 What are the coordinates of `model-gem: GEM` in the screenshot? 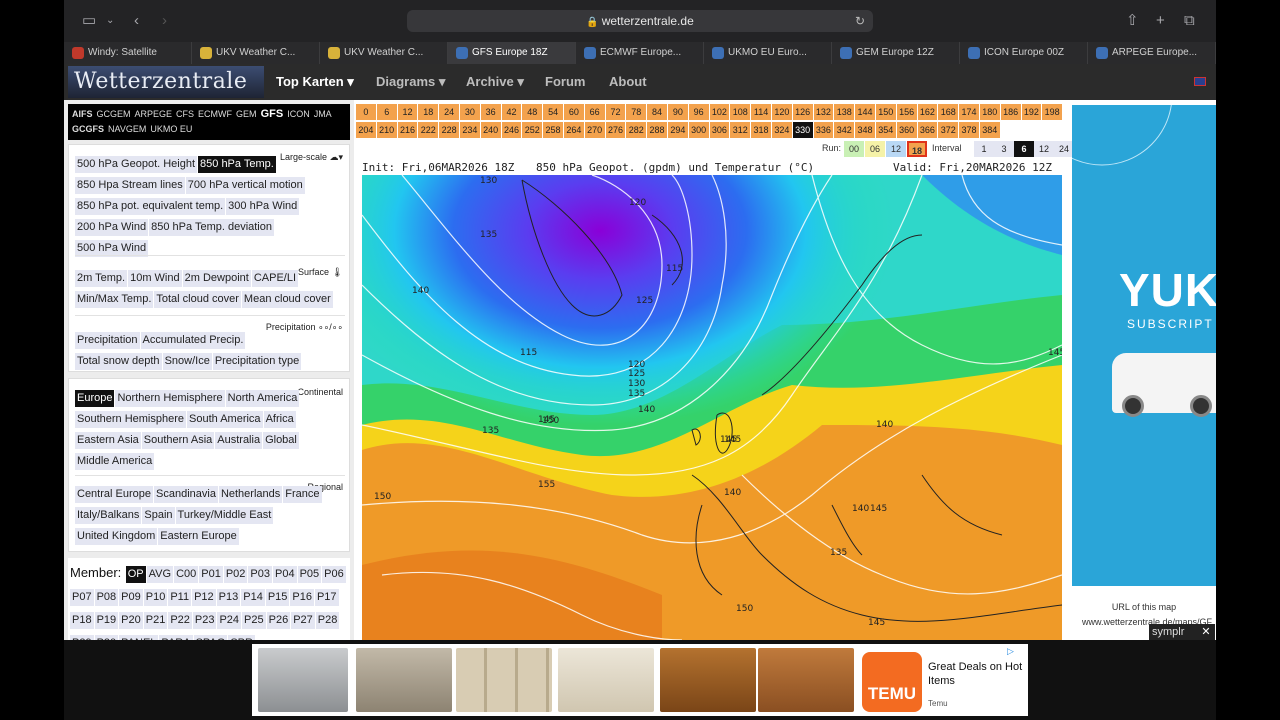 It's located at (246, 114).